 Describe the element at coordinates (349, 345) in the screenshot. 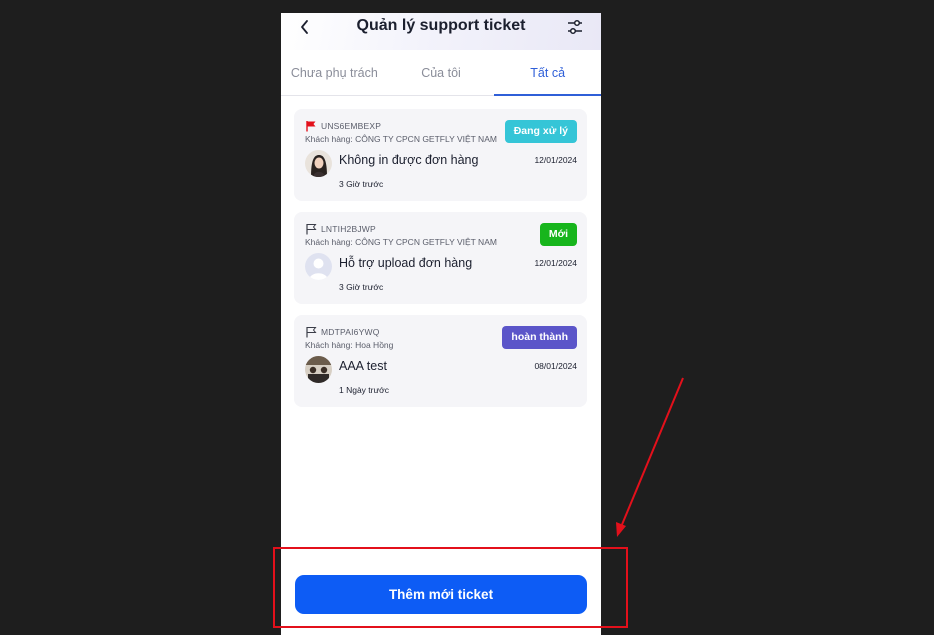

I see `ticket-customer: Khách hàng: Hoa Hồng` at that location.